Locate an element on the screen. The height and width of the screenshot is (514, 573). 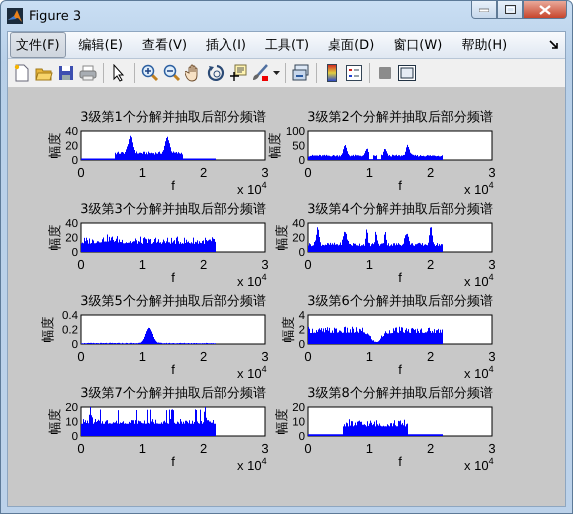
menu-item: 文件(F) is located at coordinates (38, 45).